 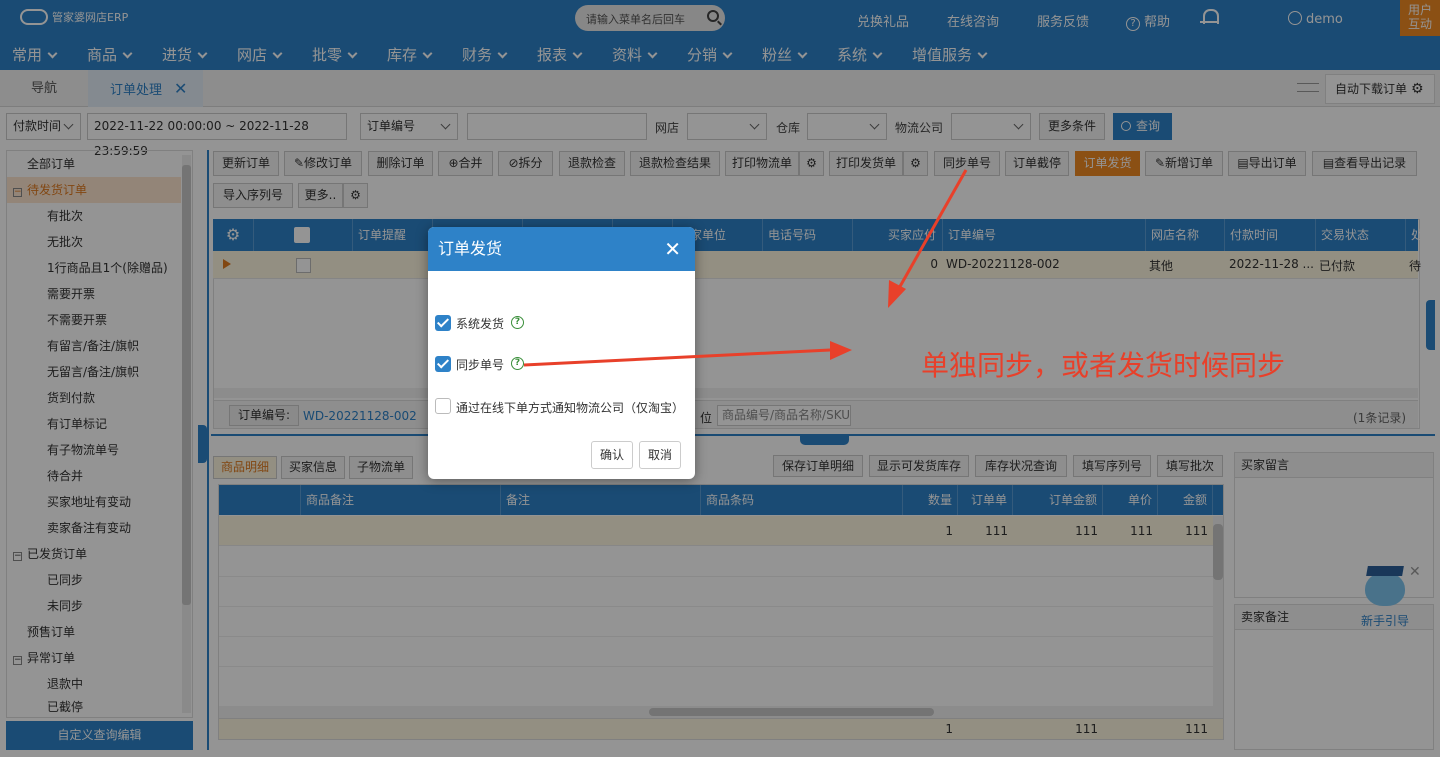 I want to click on arrow-from-sync-option, so click(x=677, y=357).